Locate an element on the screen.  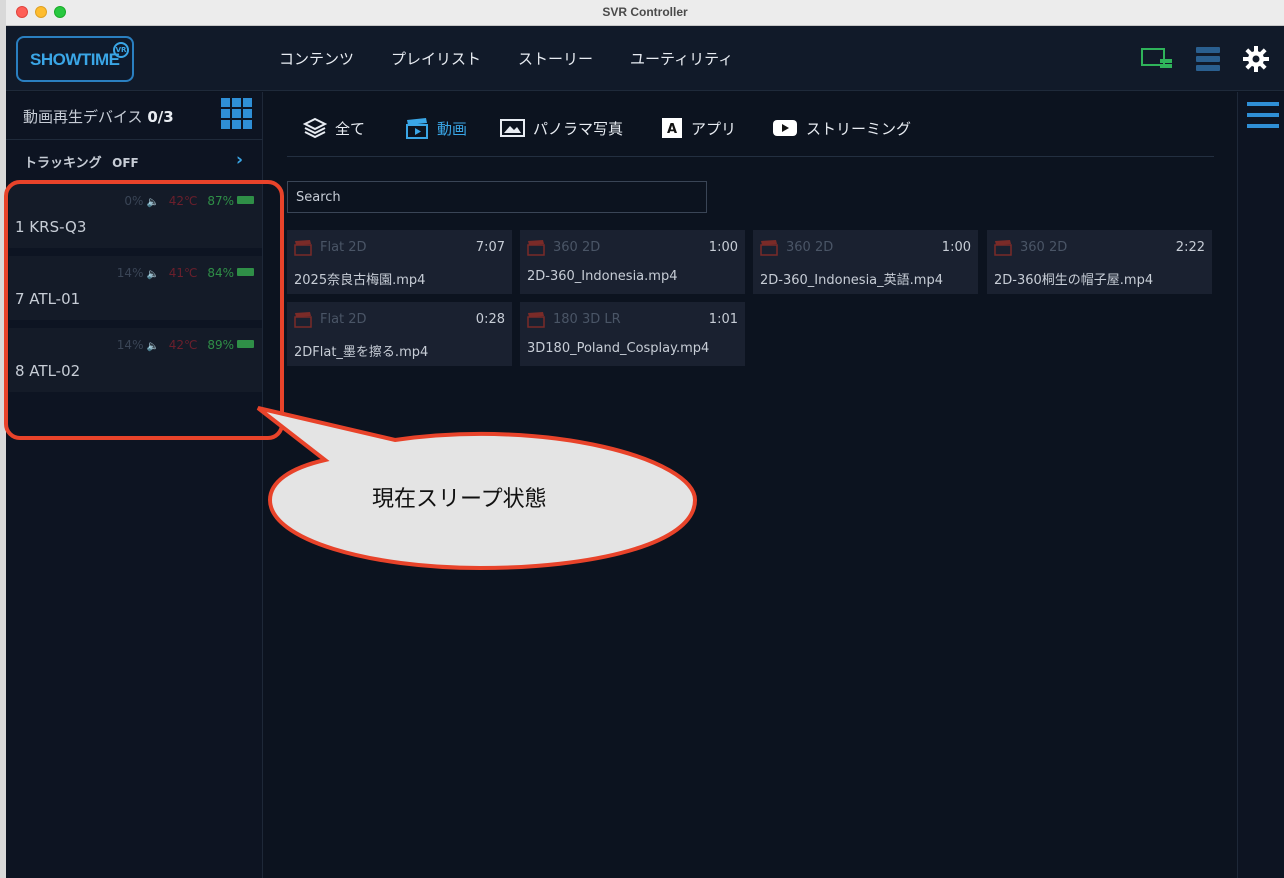
device-name: 1 KRS-Q3 is located at coordinates (51, 227).